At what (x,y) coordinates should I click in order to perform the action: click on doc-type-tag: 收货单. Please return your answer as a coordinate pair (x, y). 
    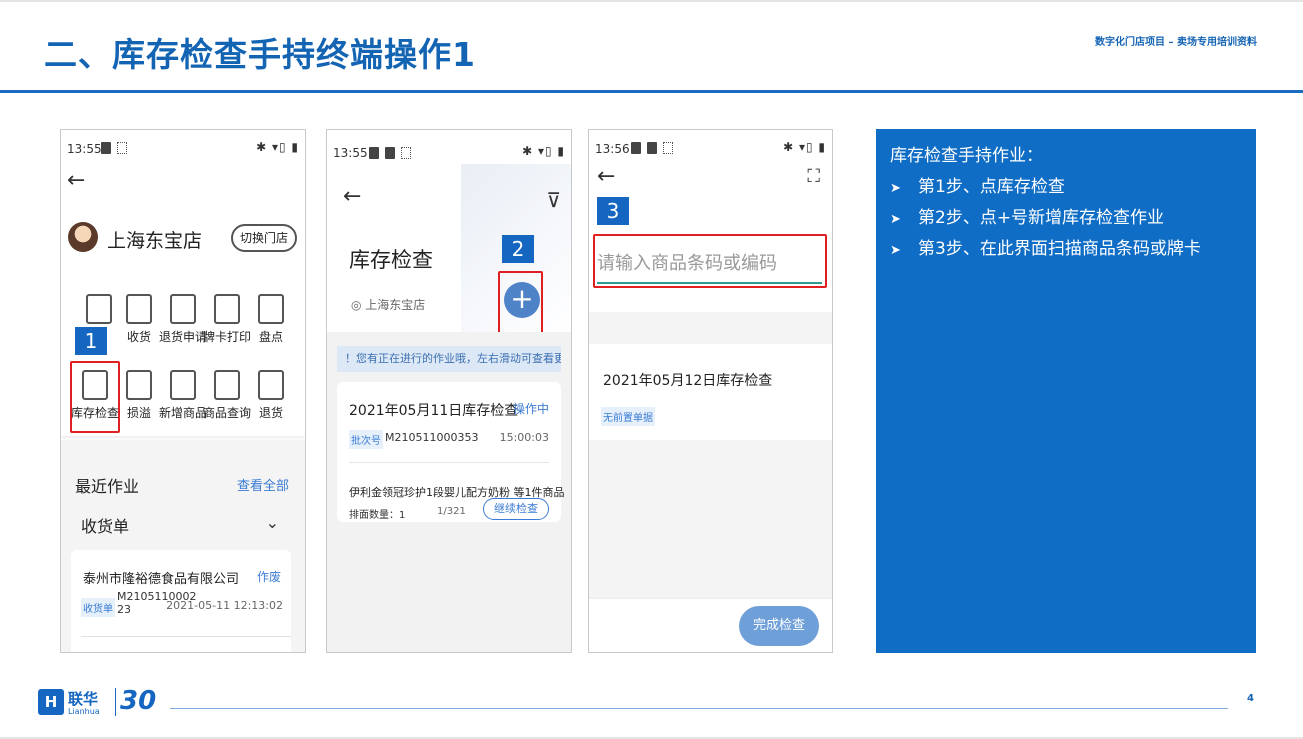
    Looking at the image, I should click on (98, 607).